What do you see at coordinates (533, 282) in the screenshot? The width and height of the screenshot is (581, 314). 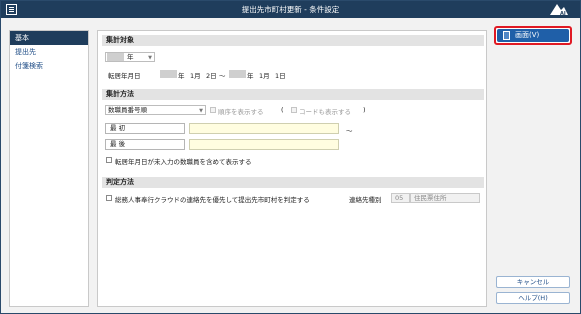 I see `cancel-button: キャンセル` at bounding box center [533, 282].